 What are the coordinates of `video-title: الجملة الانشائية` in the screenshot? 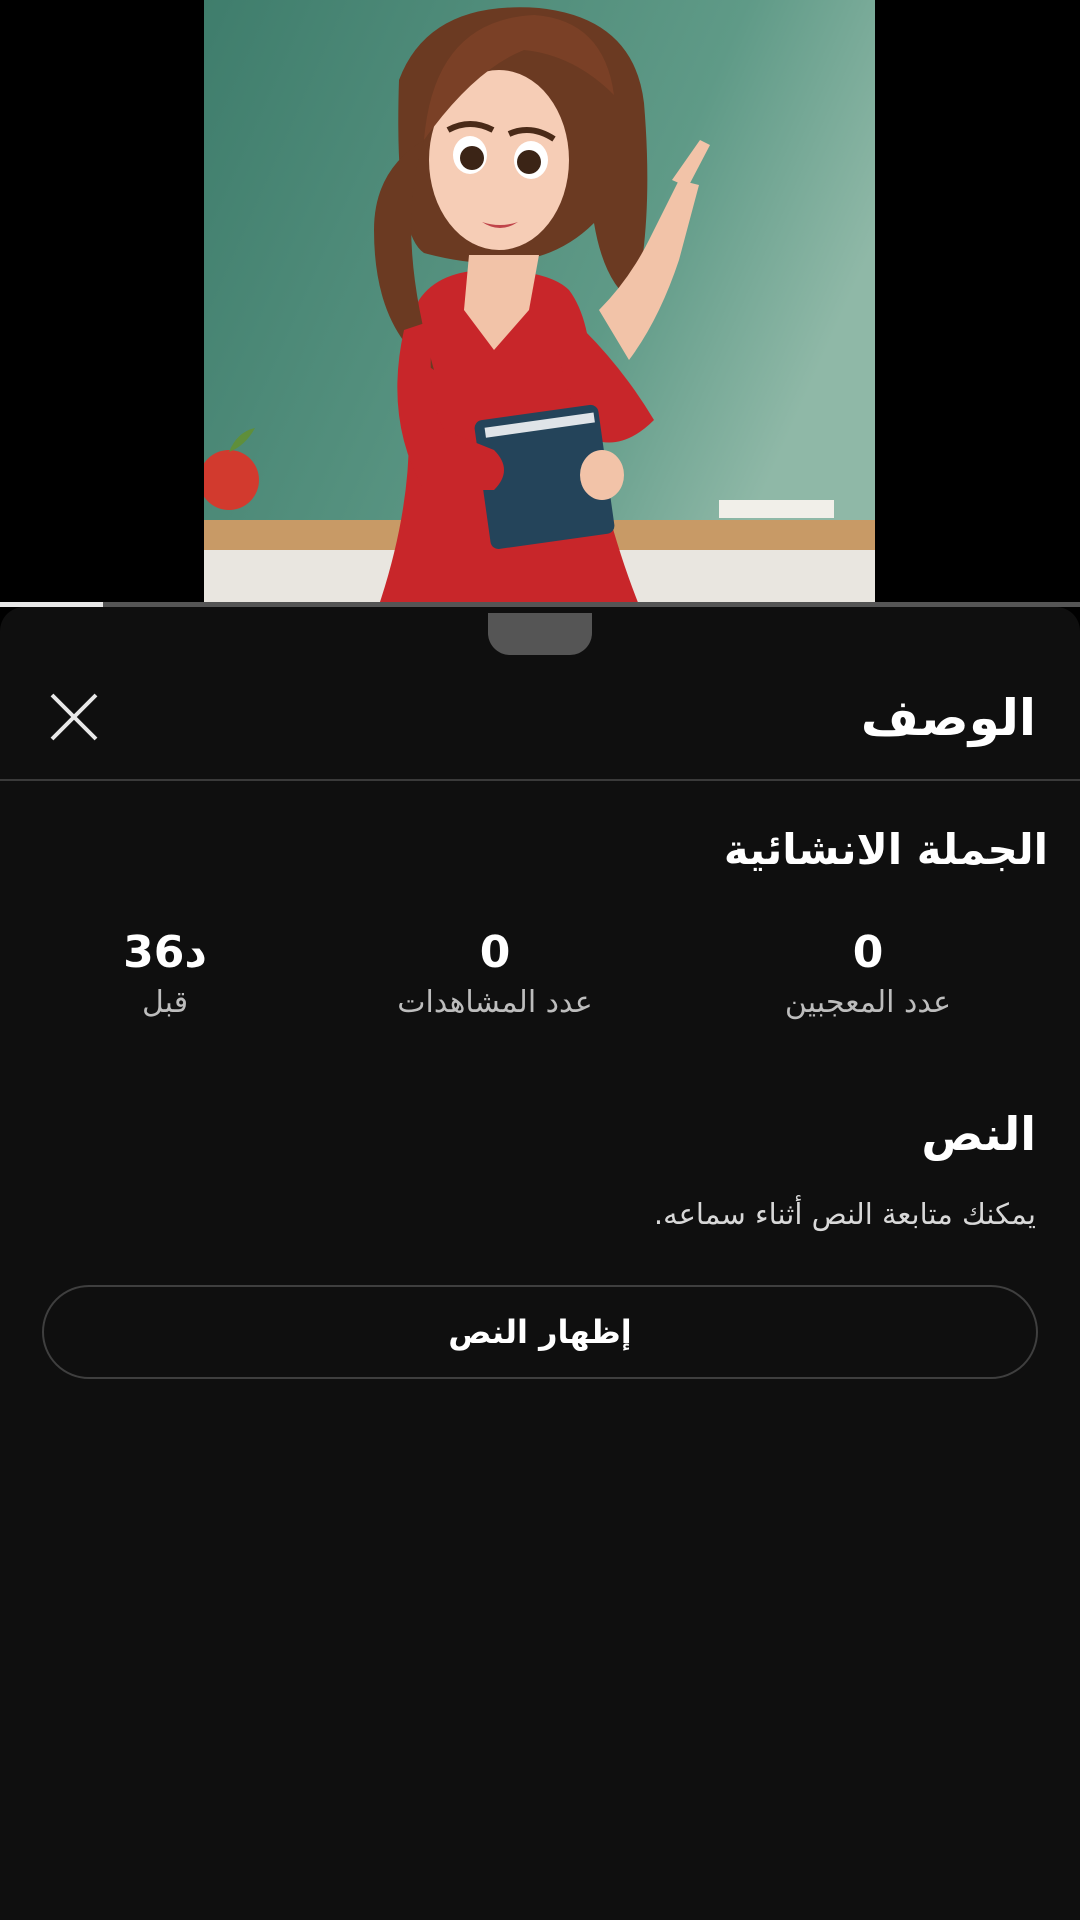 It's located at (885, 849).